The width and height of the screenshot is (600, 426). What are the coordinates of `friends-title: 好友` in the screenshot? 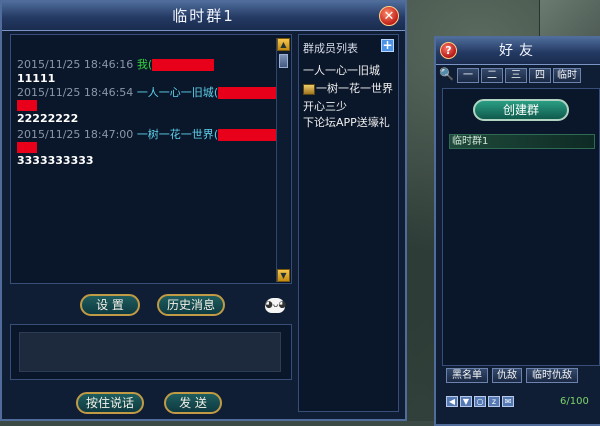 It's located at (519, 51).